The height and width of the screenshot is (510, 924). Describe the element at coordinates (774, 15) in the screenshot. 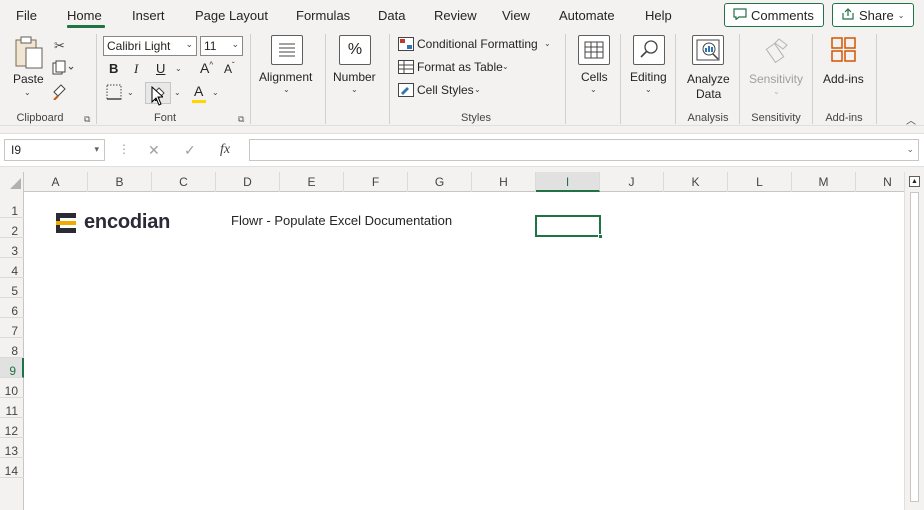

I see `comments-button: Comments` at that location.